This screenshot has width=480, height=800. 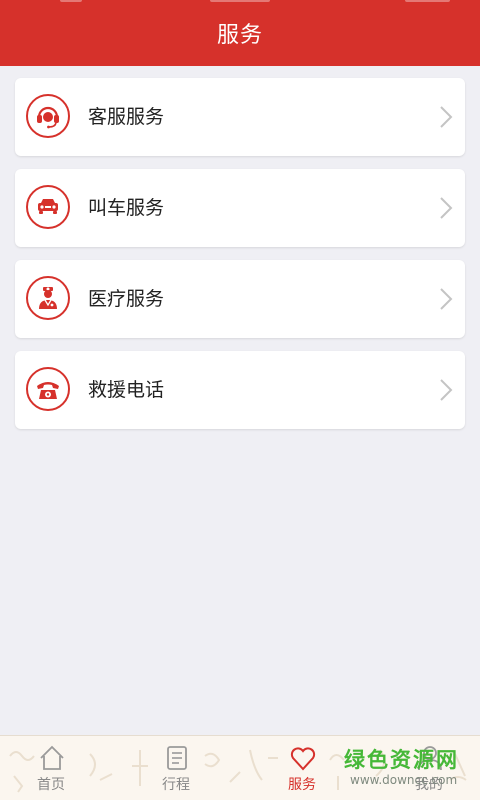 I want to click on tab-itinerary: 行程, so click(x=176, y=768).